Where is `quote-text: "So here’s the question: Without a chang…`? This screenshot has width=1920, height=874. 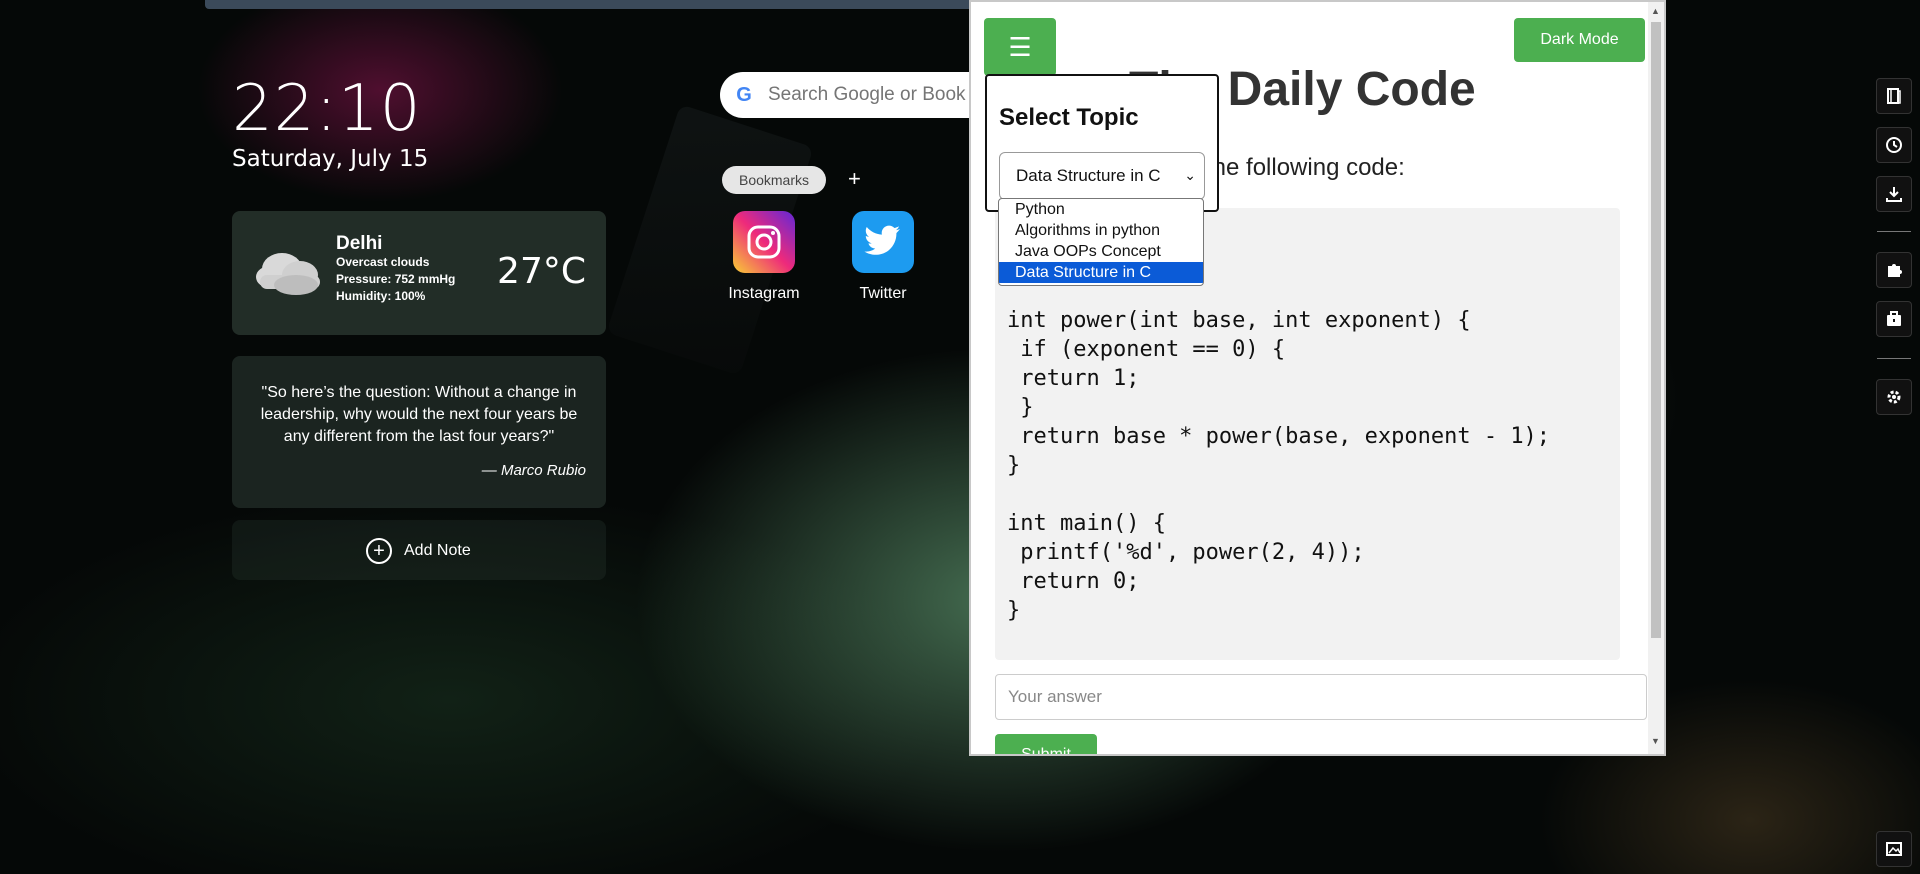
quote-text: "So here’s the question: Without a chang… is located at coordinates (419, 414).